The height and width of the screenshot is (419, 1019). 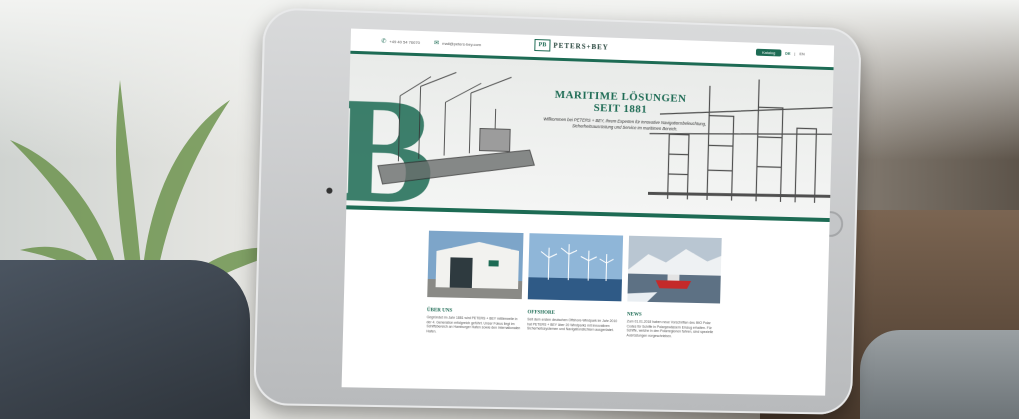 What do you see at coordinates (475, 265) in the screenshot?
I see `building-photo` at bounding box center [475, 265].